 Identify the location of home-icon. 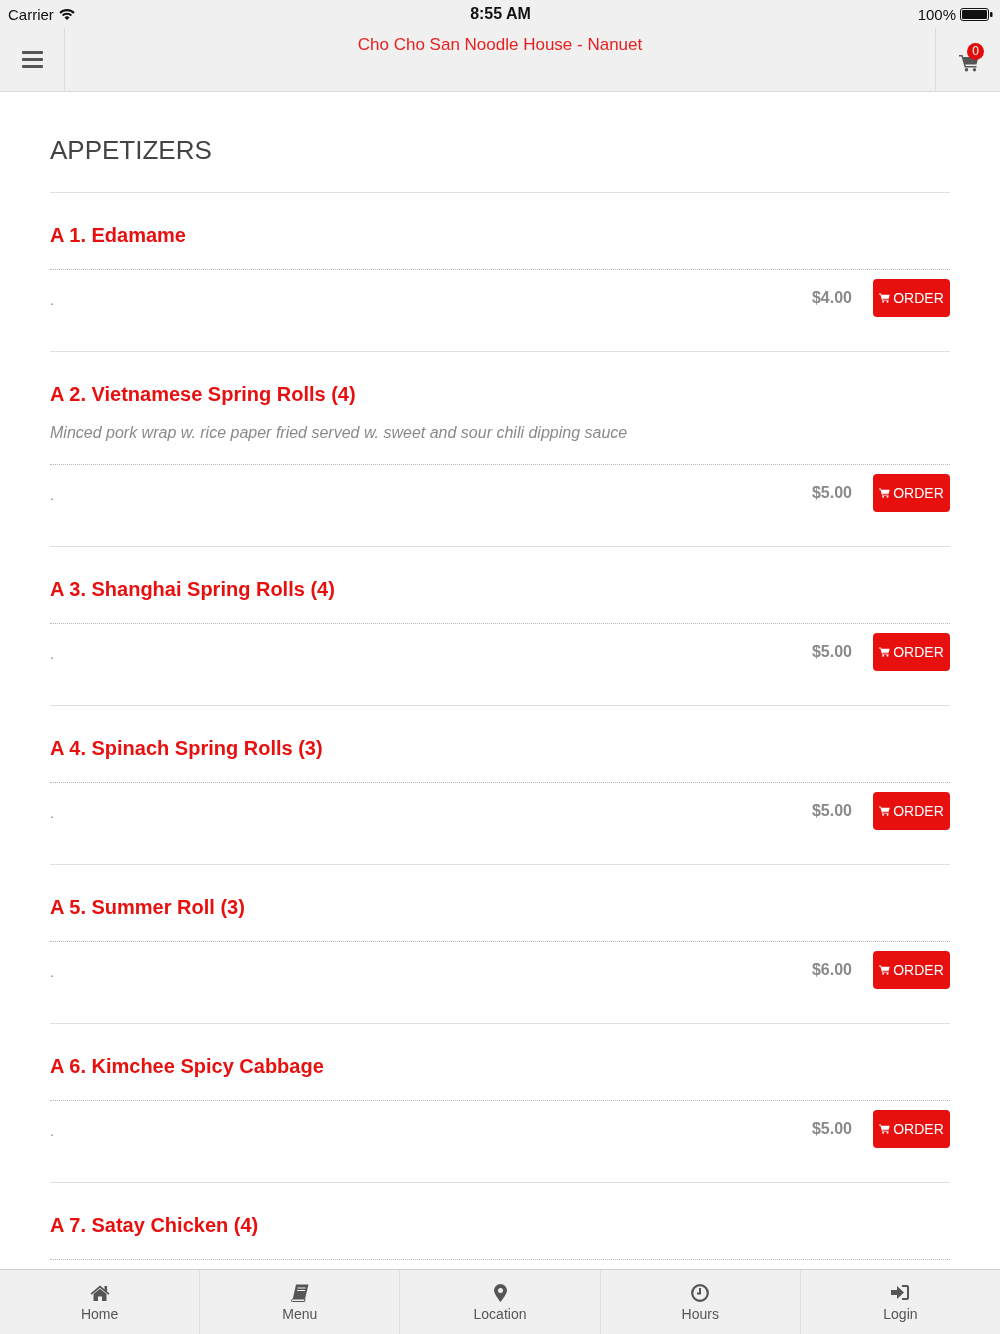
(99, 1292).